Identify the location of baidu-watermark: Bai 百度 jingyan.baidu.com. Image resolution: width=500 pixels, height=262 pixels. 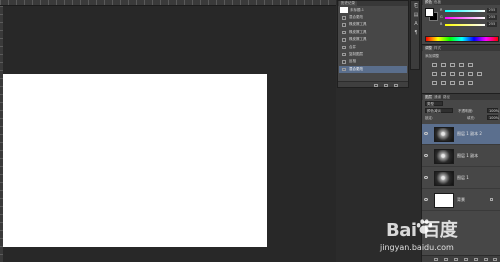
(439, 238).